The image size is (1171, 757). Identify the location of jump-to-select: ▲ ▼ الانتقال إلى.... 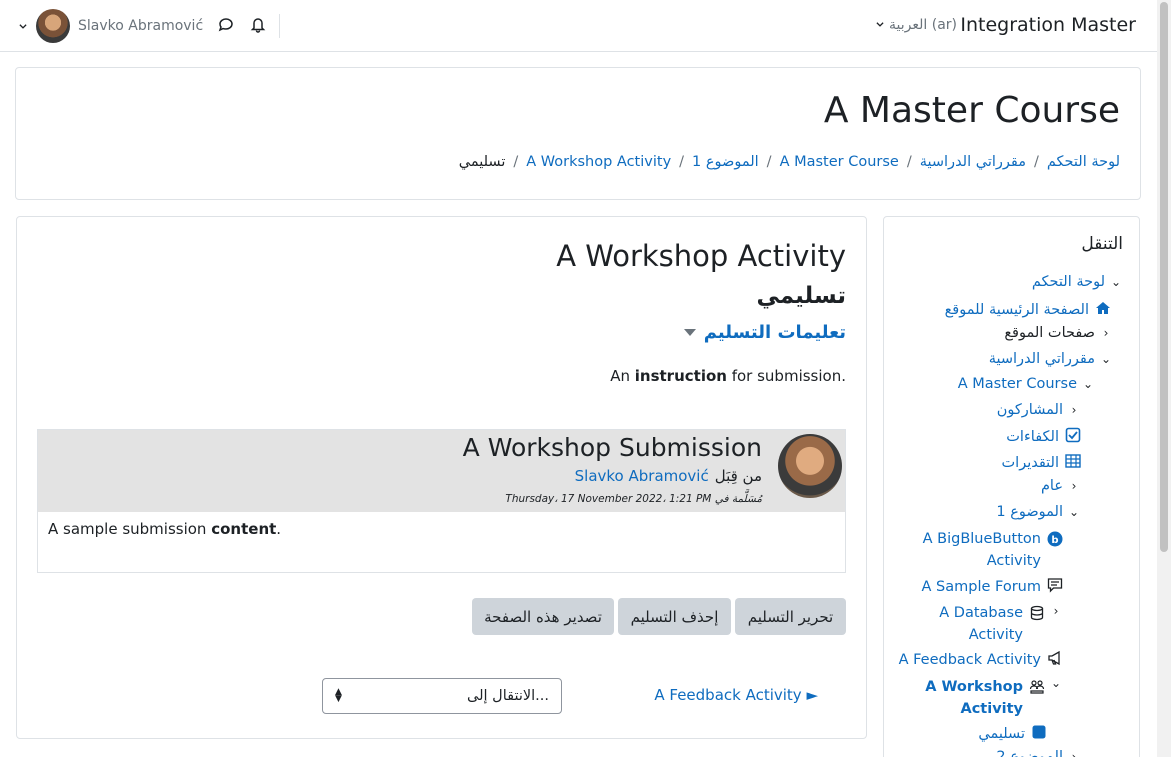
(442, 696).